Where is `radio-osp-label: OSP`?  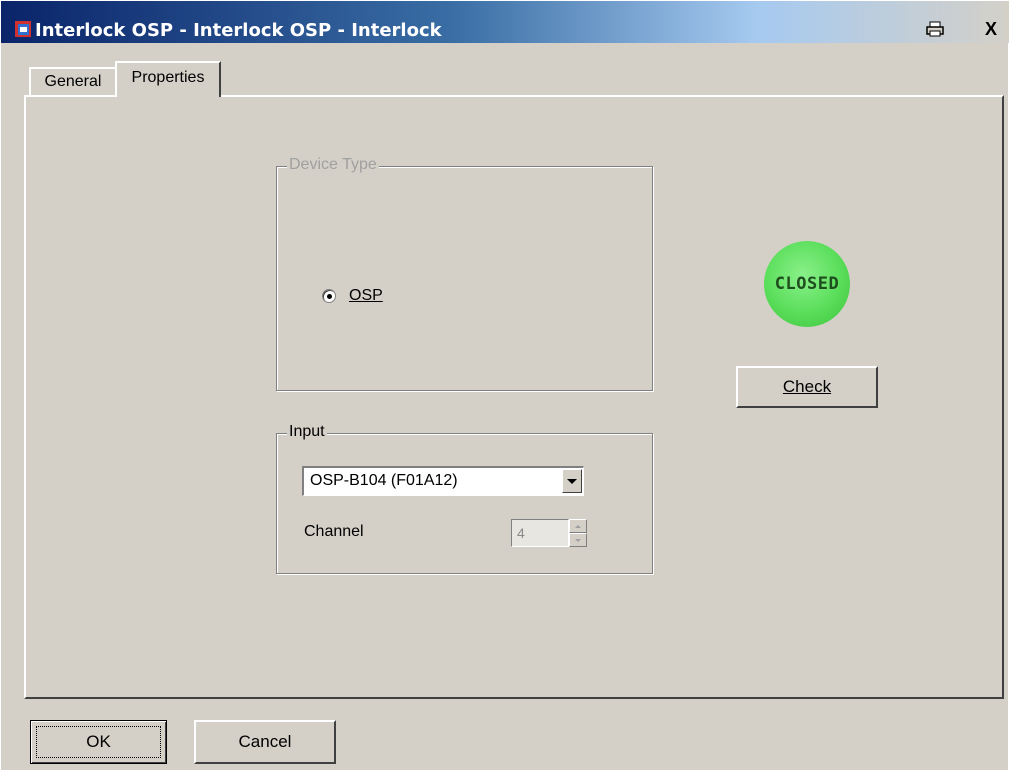 radio-osp-label: OSP is located at coordinates (366, 295).